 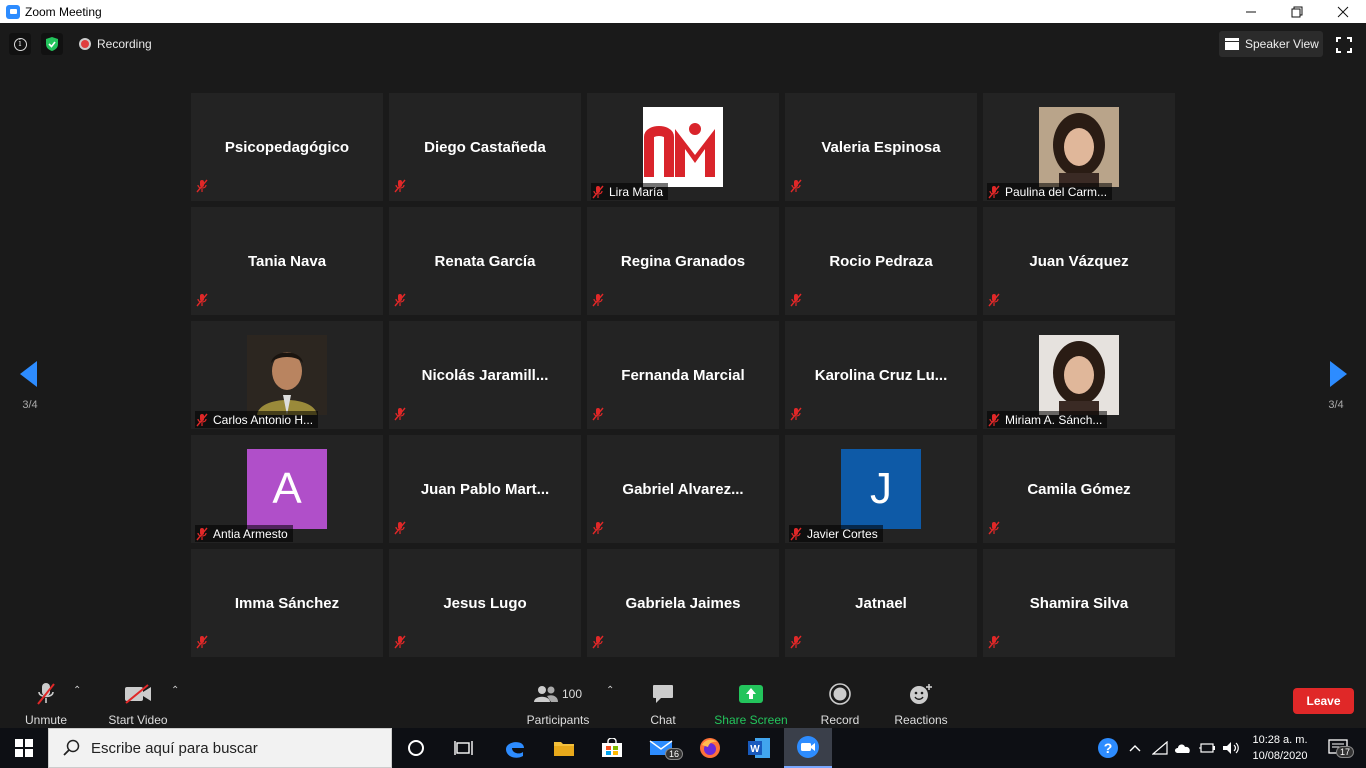 What do you see at coordinates (1079, 261) in the screenshot?
I see `participant-tile: Juan Vázquez` at bounding box center [1079, 261].